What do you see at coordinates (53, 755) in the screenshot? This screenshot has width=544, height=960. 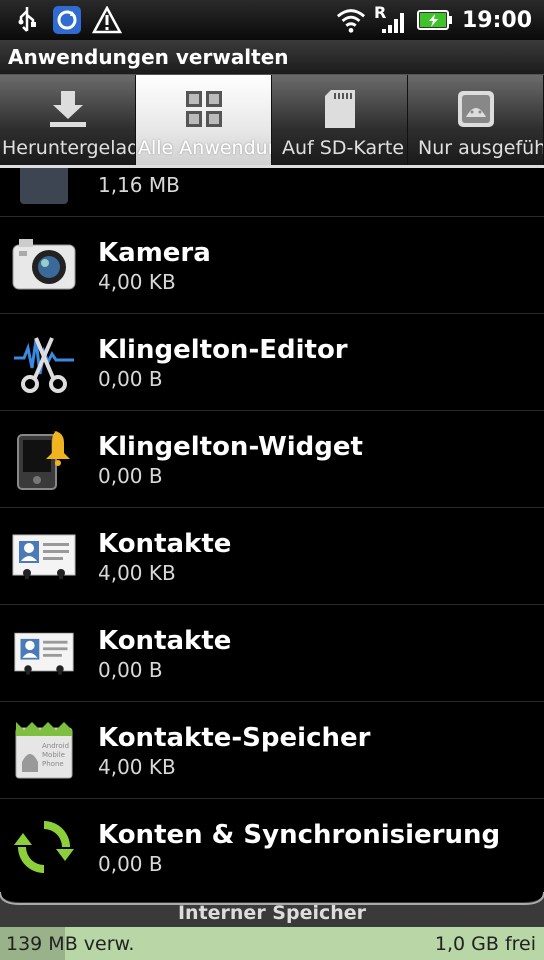 I see `svg-text: Mobile` at bounding box center [53, 755].